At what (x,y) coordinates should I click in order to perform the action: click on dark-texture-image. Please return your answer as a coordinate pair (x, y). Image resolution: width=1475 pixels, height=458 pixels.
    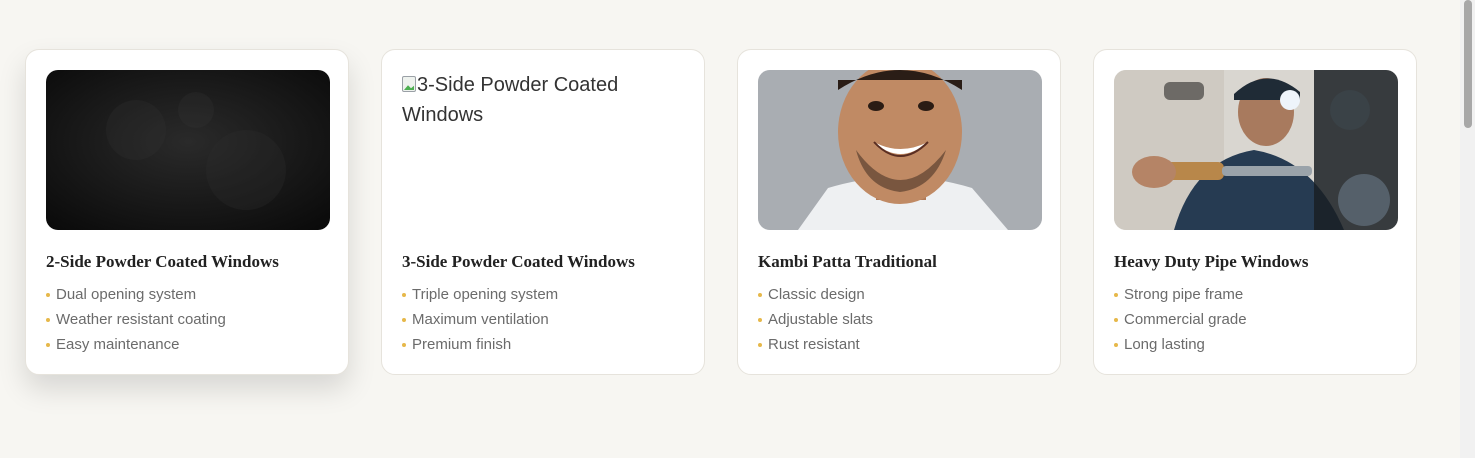
    Looking at the image, I should click on (188, 150).